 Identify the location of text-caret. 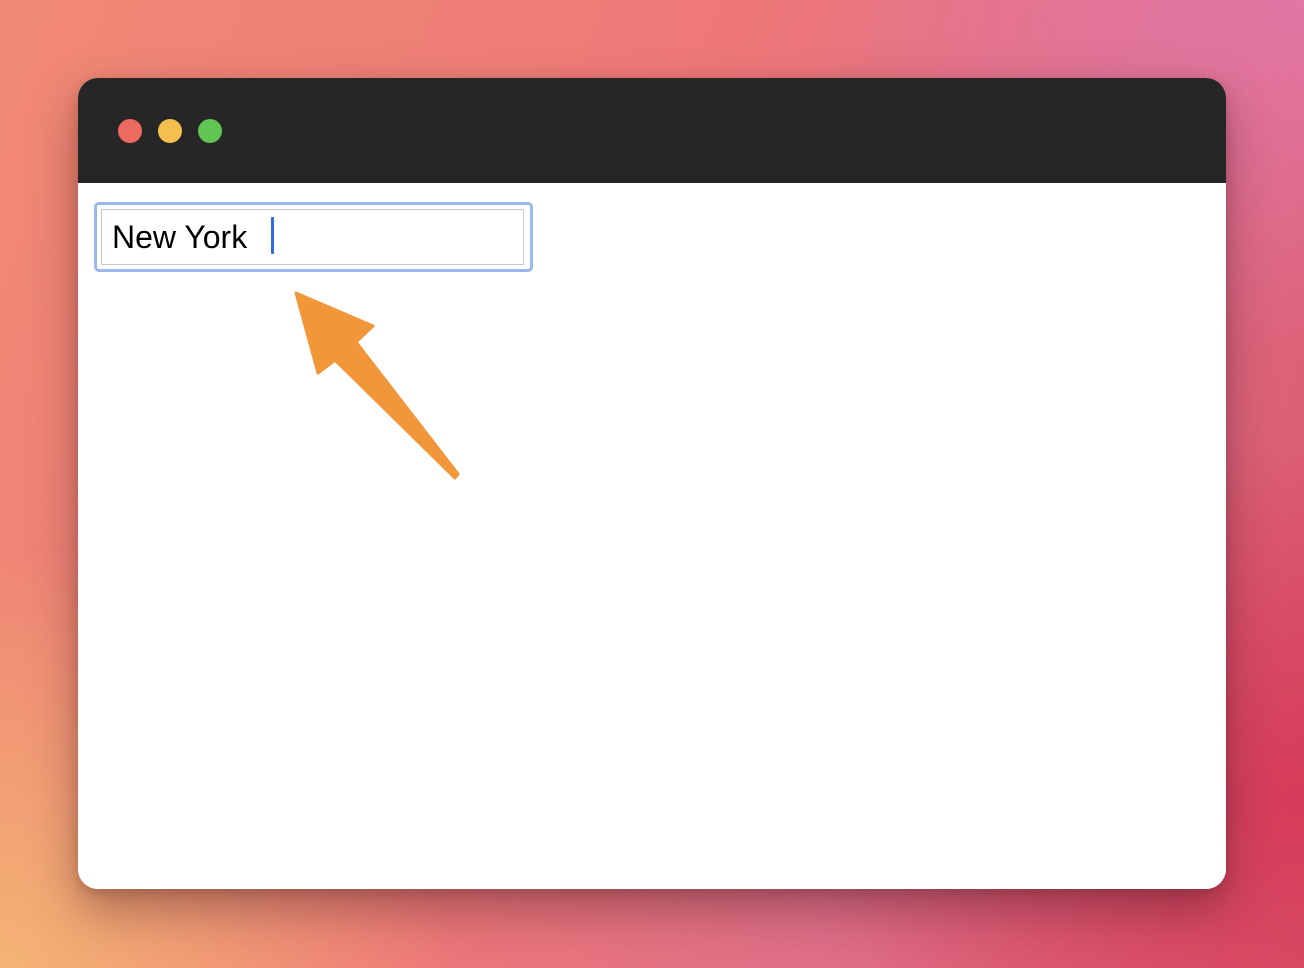
(272, 235).